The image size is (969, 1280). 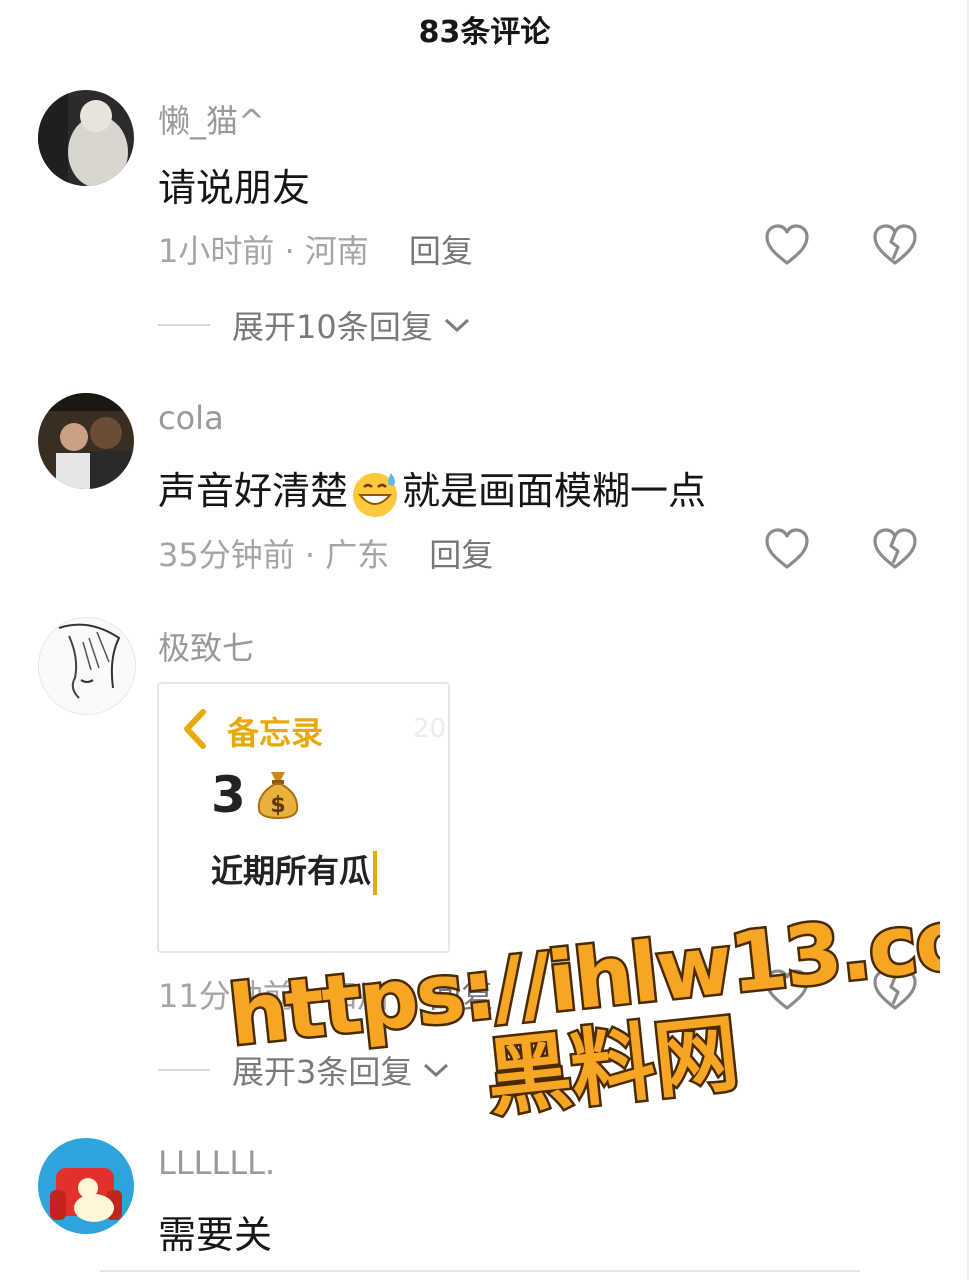 I want to click on comment-text: 需要关, so click(x=215, y=1235).